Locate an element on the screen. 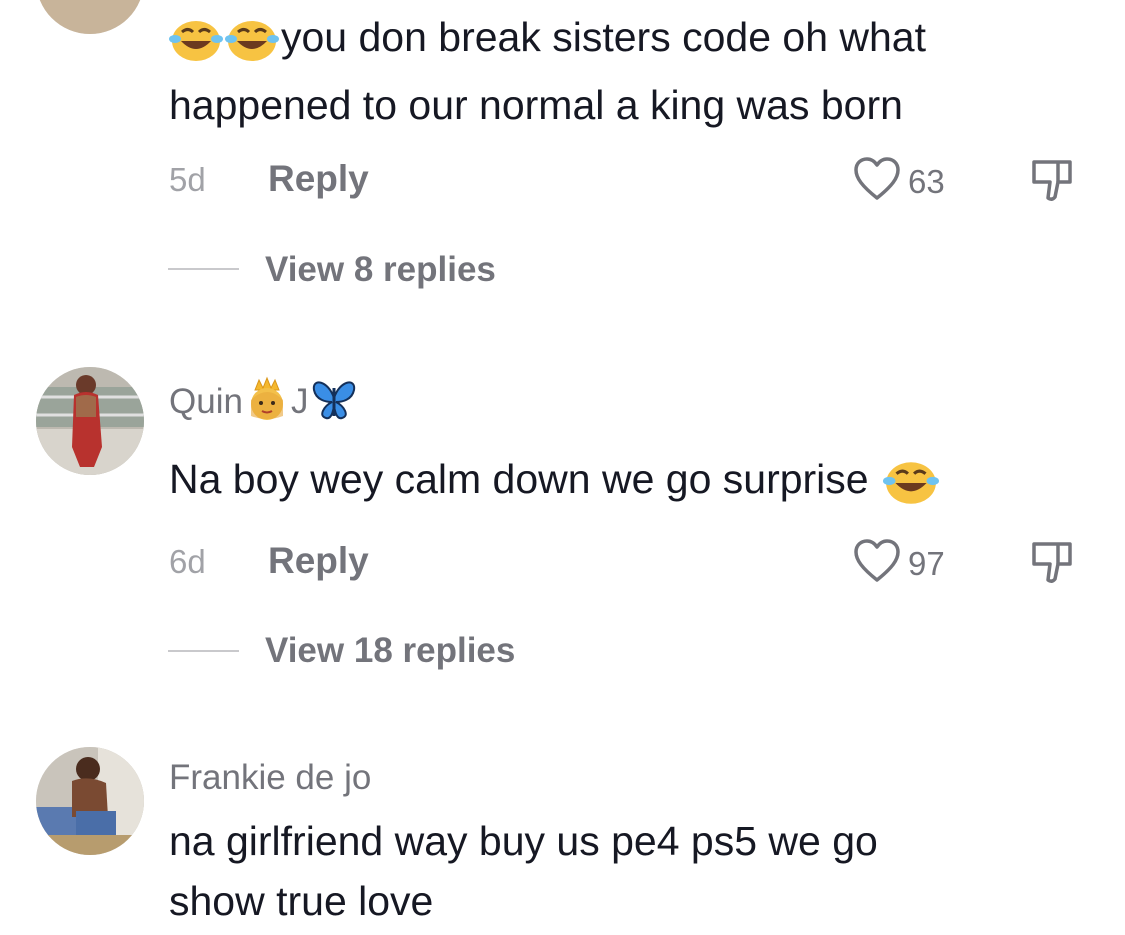 Image resolution: width=1125 pixels, height=935 pixels. comment-text-line: na girlfriend way buy us pe4 ps5 we go is located at coordinates (523, 841).